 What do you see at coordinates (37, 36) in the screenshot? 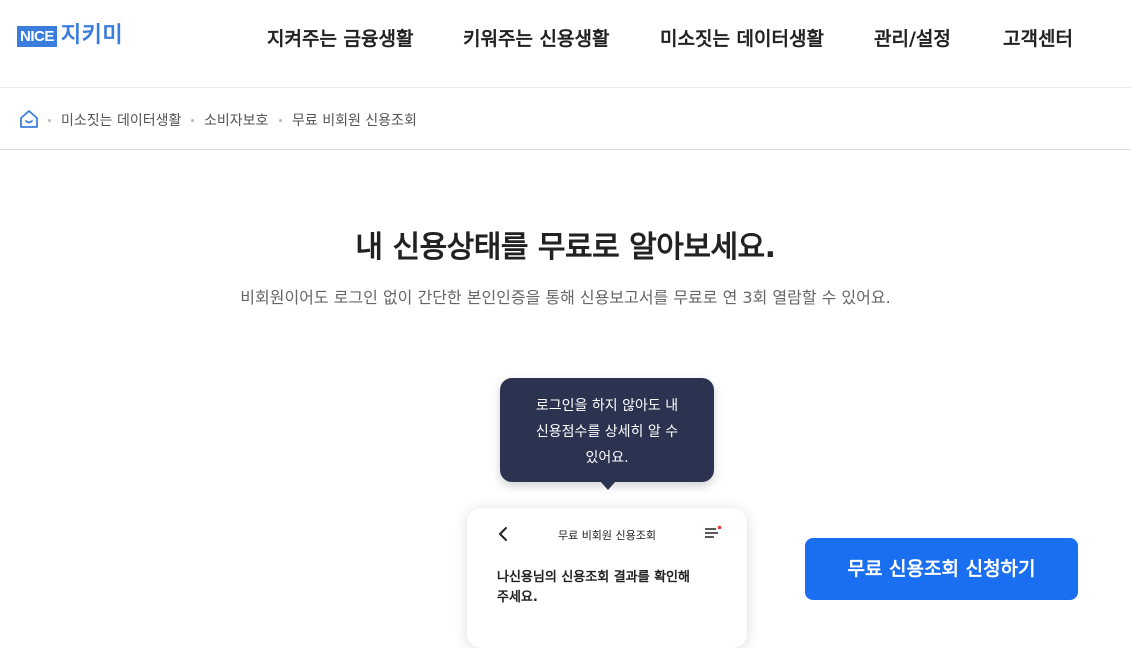
I see `logo-nice-mark: NICE` at bounding box center [37, 36].